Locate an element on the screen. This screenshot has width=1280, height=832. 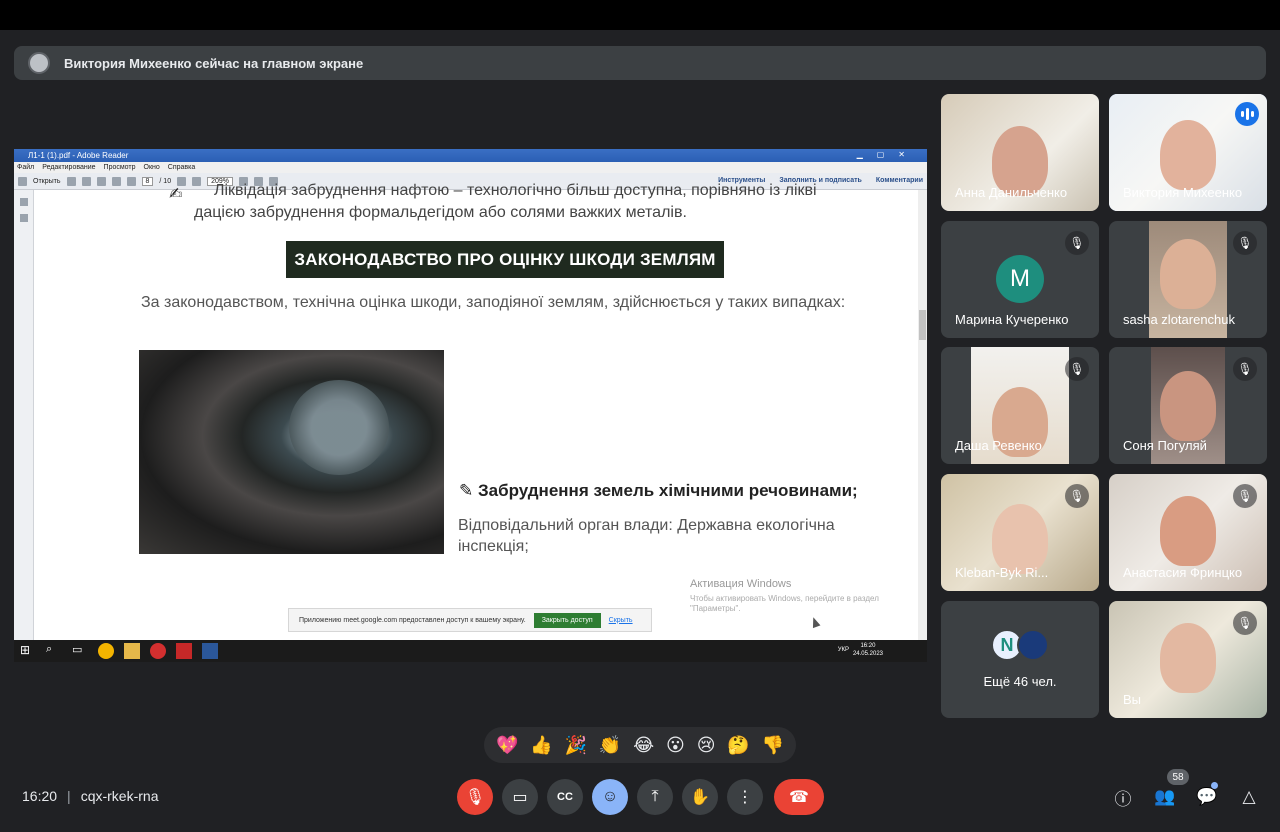
windows-start-icon: ⊞ is located at coordinates (25, 650).